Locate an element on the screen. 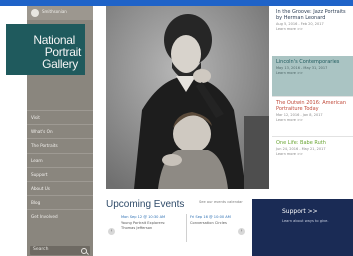 Image resolution: width=353 pixels, height=256 pixels. events-prev-arrow-icon: ‹ is located at coordinates (111, 231).